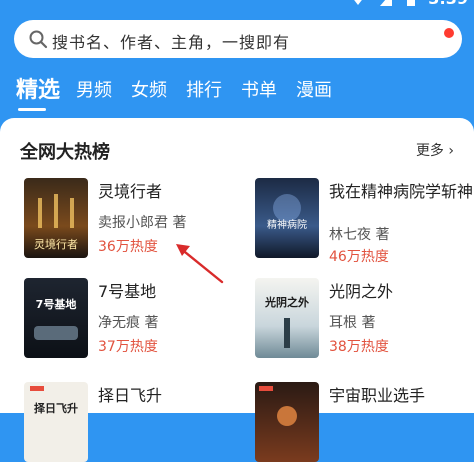  What do you see at coordinates (128, 247) in the screenshot?
I see `book-heat: 36万热度` at bounding box center [128, 247].